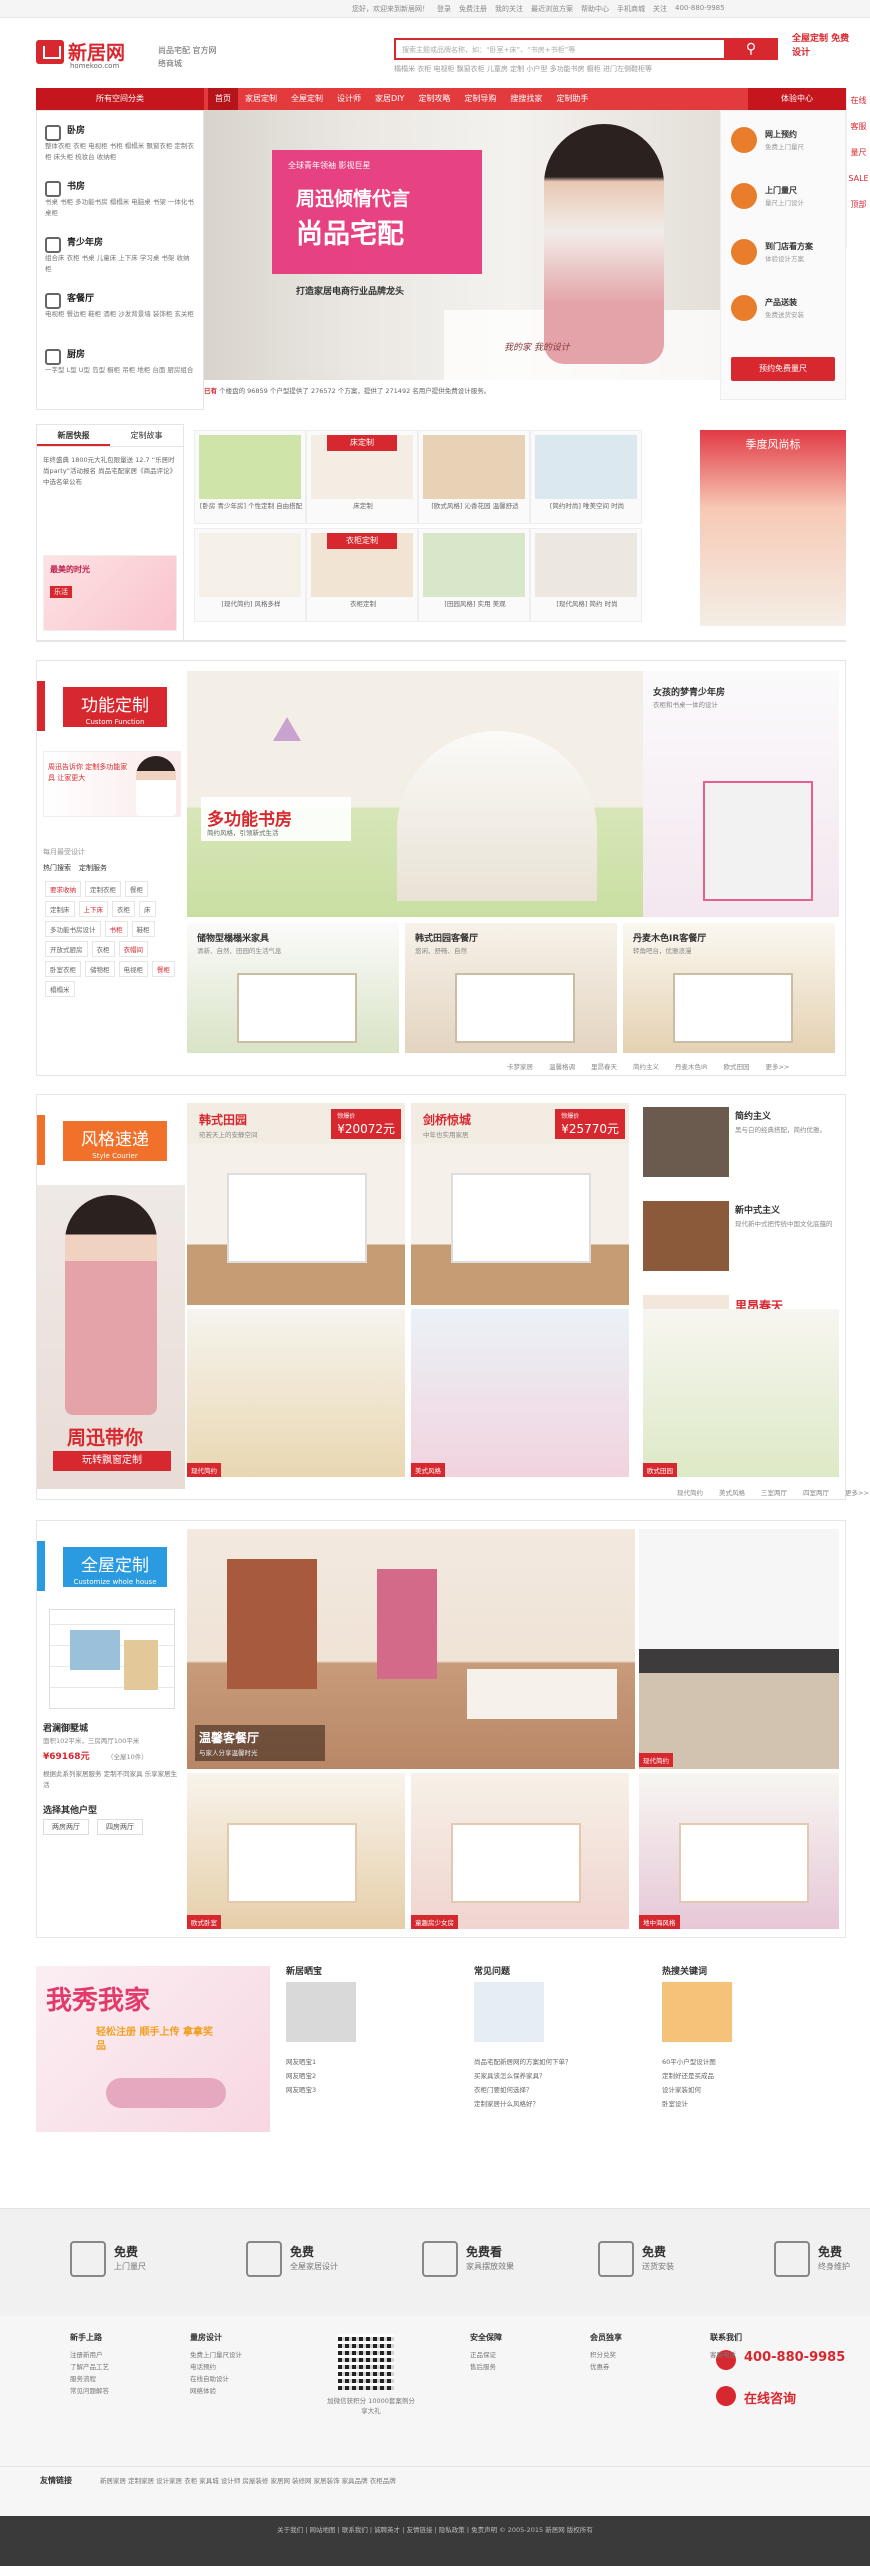  Describe the element at coordinates (497, 2262) in the screenshot. I see `feature-item: 免费看 家具摆放效果` at that location.